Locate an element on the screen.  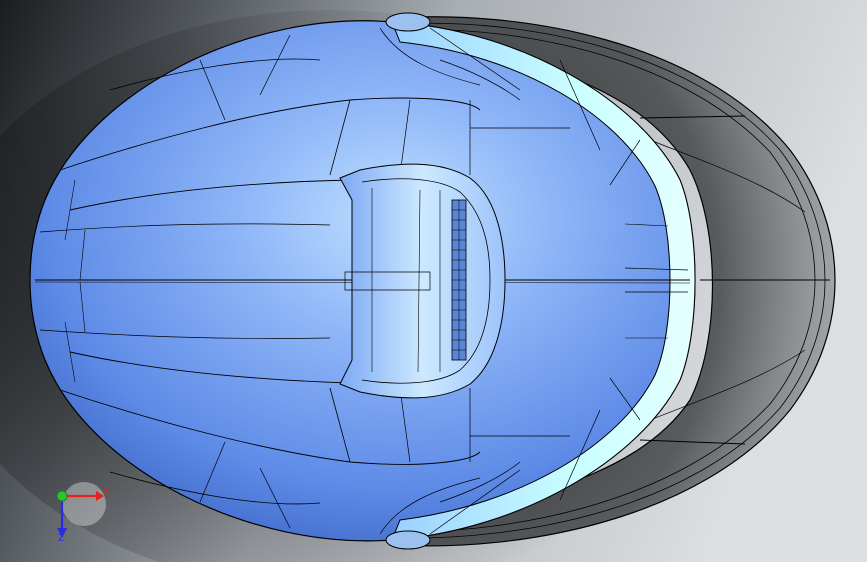
x-axis-label: X is located at coordinates (106, 491).